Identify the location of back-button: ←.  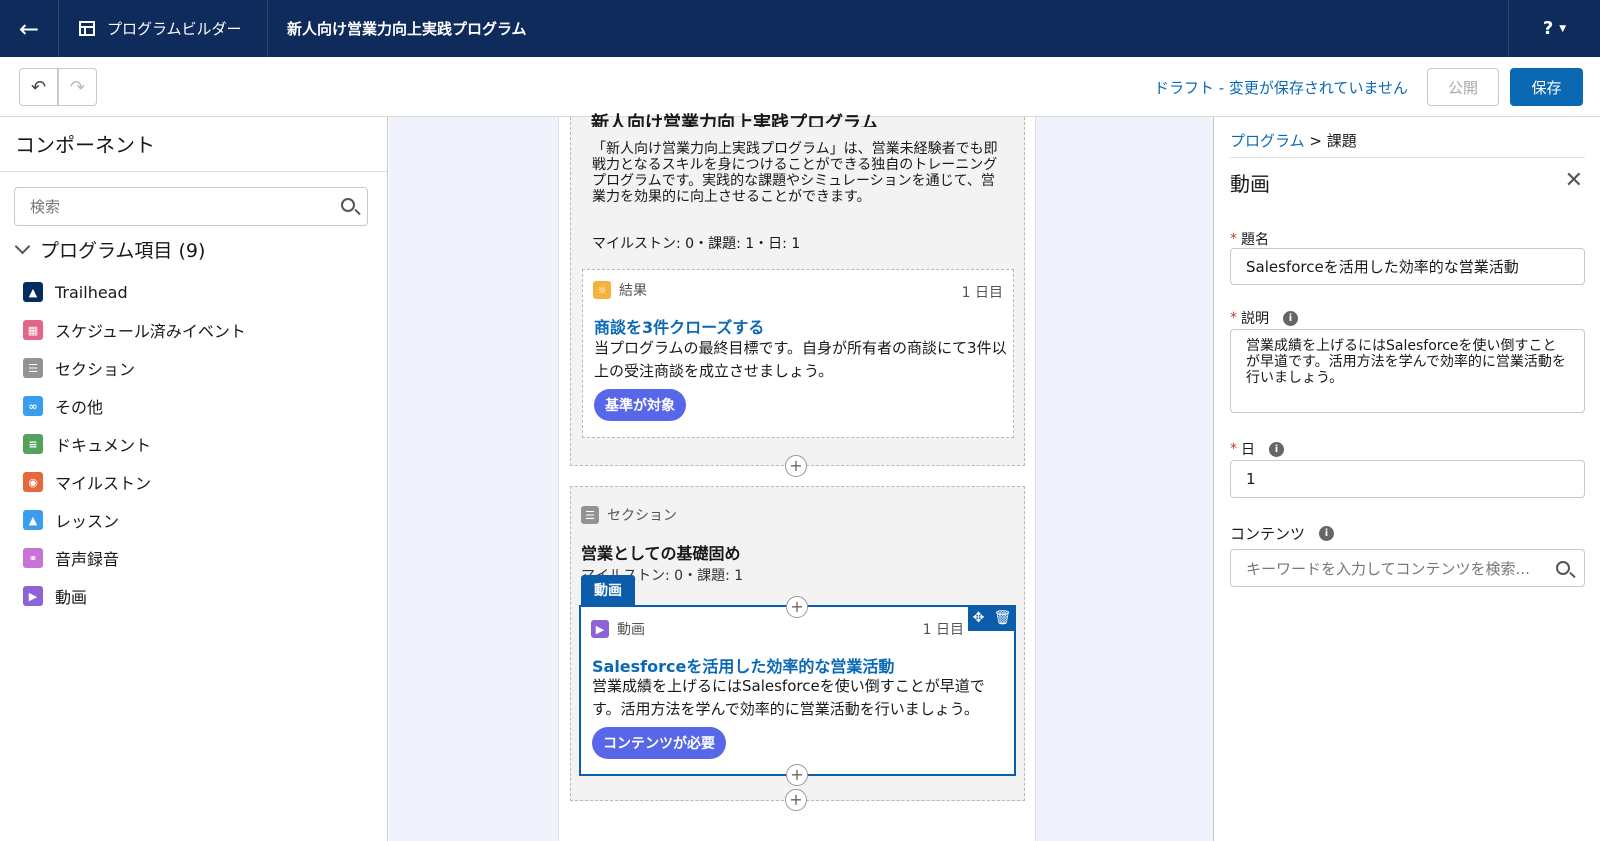
(29, 28).